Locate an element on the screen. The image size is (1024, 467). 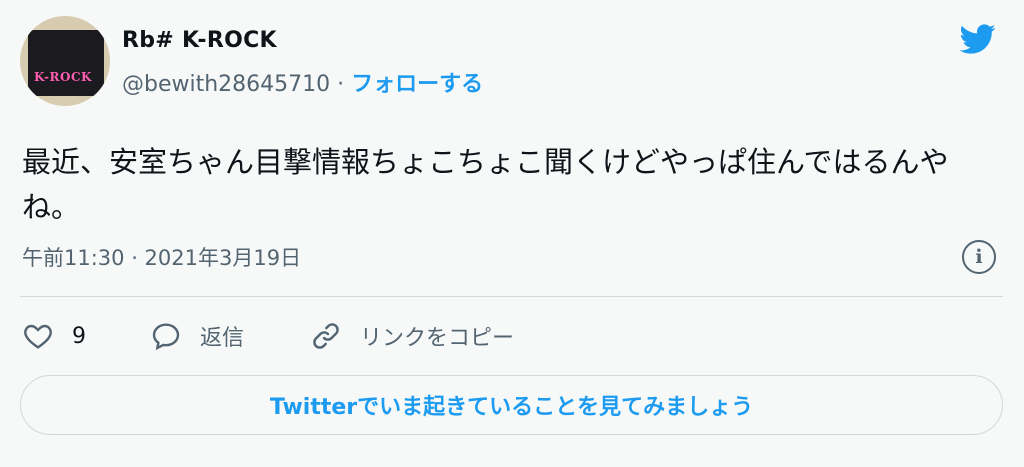
like-button: 9 is located at coordinates (54, 336).